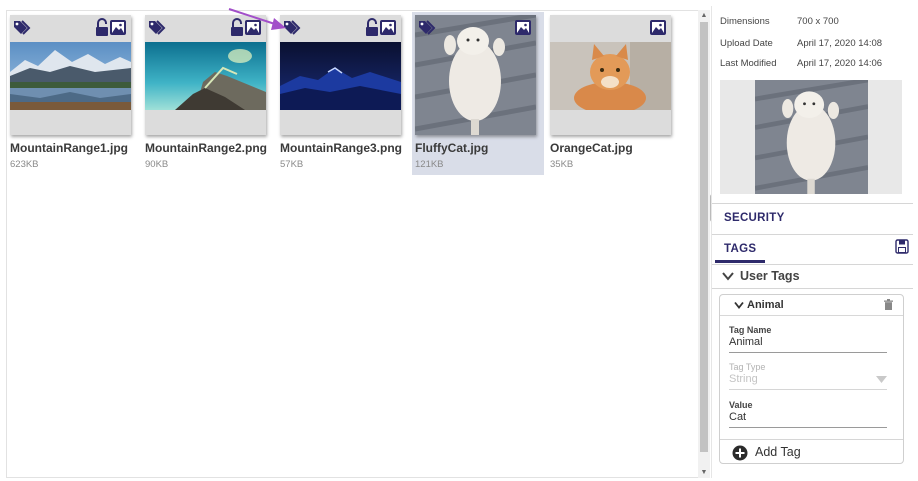  Describe the element at coordinates (812, 217) in the screenshot. I see `security-section-header: SECURITY` at that location.